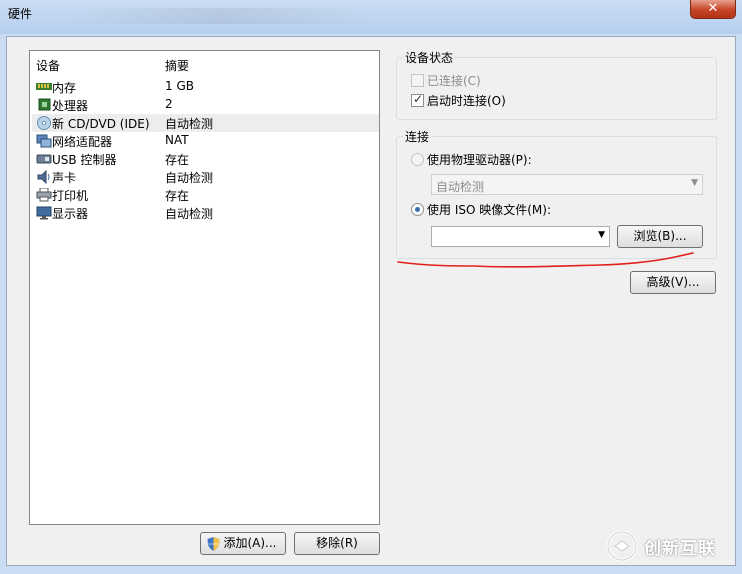 This screenshot has width=742, height=574. What do you see at coordinates (179, 86) in the screenshot?
I see `device-summary: 1 GB` at bounding box center [179, 86].